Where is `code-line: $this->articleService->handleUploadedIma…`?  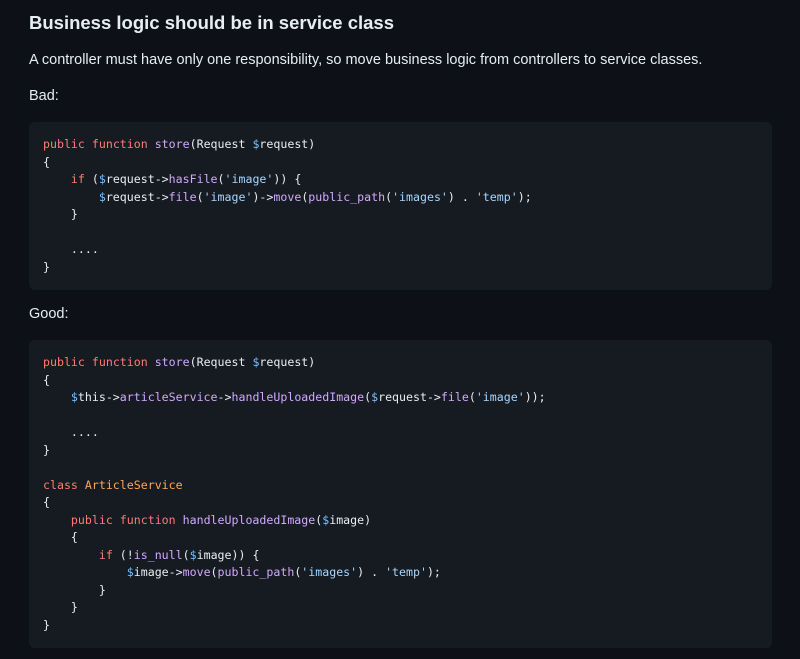 code-line: $this->articleService->handleUploadedIma… is located at coordinates (400, 398).